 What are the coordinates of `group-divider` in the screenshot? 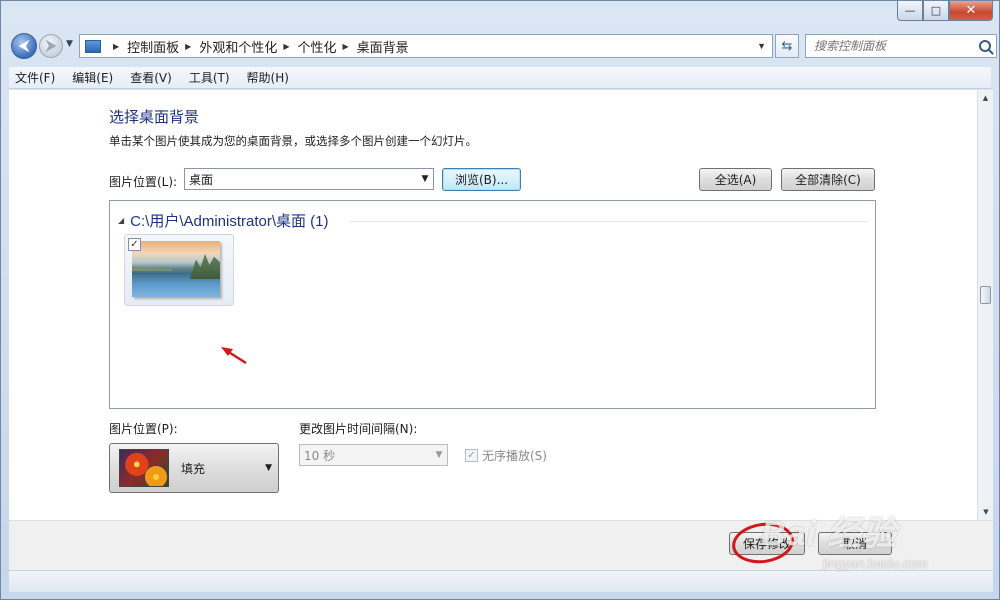 It's located at (609, 221).